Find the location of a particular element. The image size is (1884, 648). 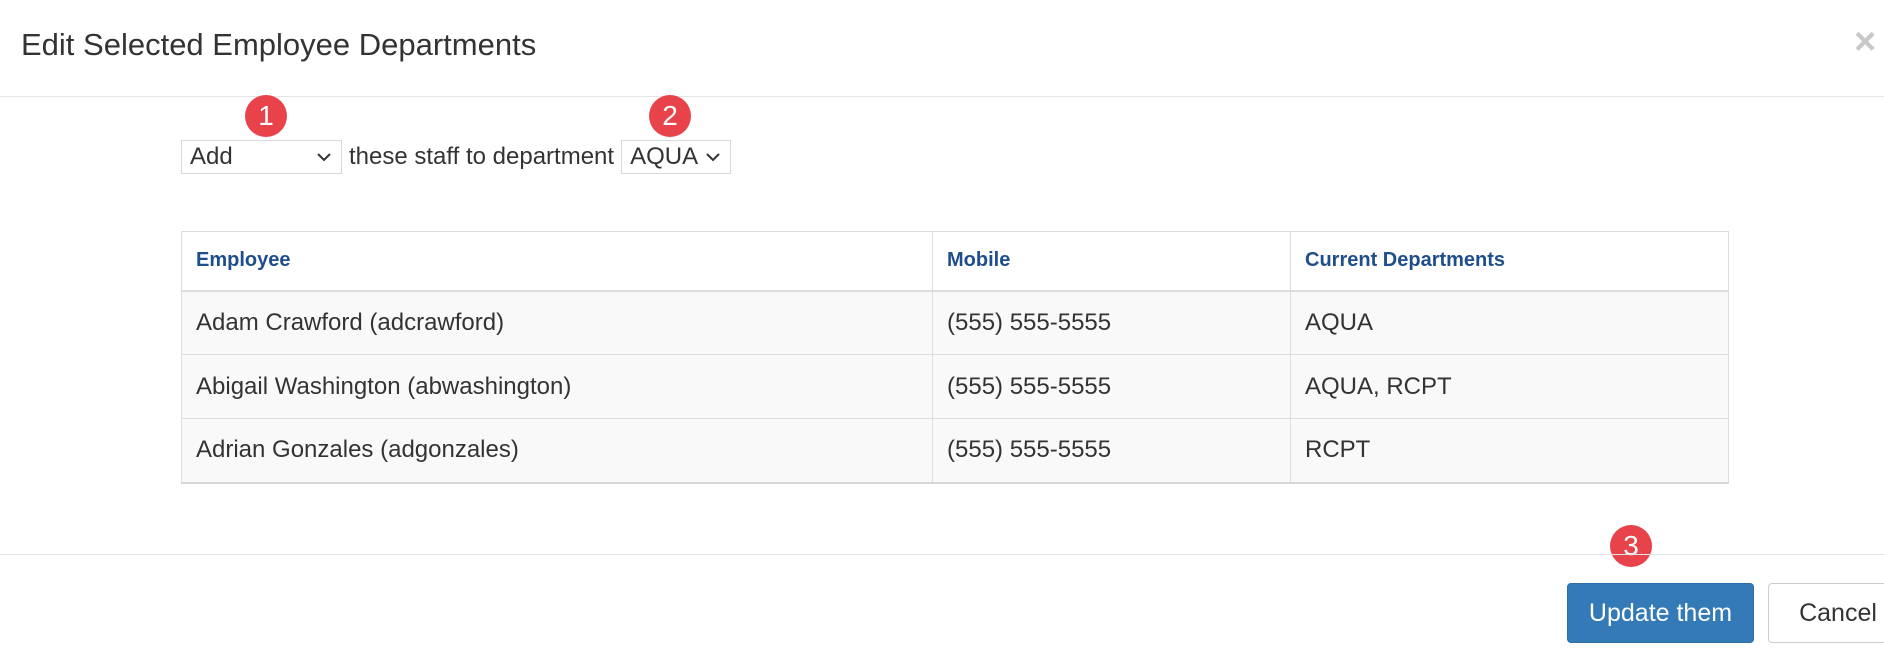

table-header-row: Employee Mobile Current Departments is located at coordinates (955, 261).